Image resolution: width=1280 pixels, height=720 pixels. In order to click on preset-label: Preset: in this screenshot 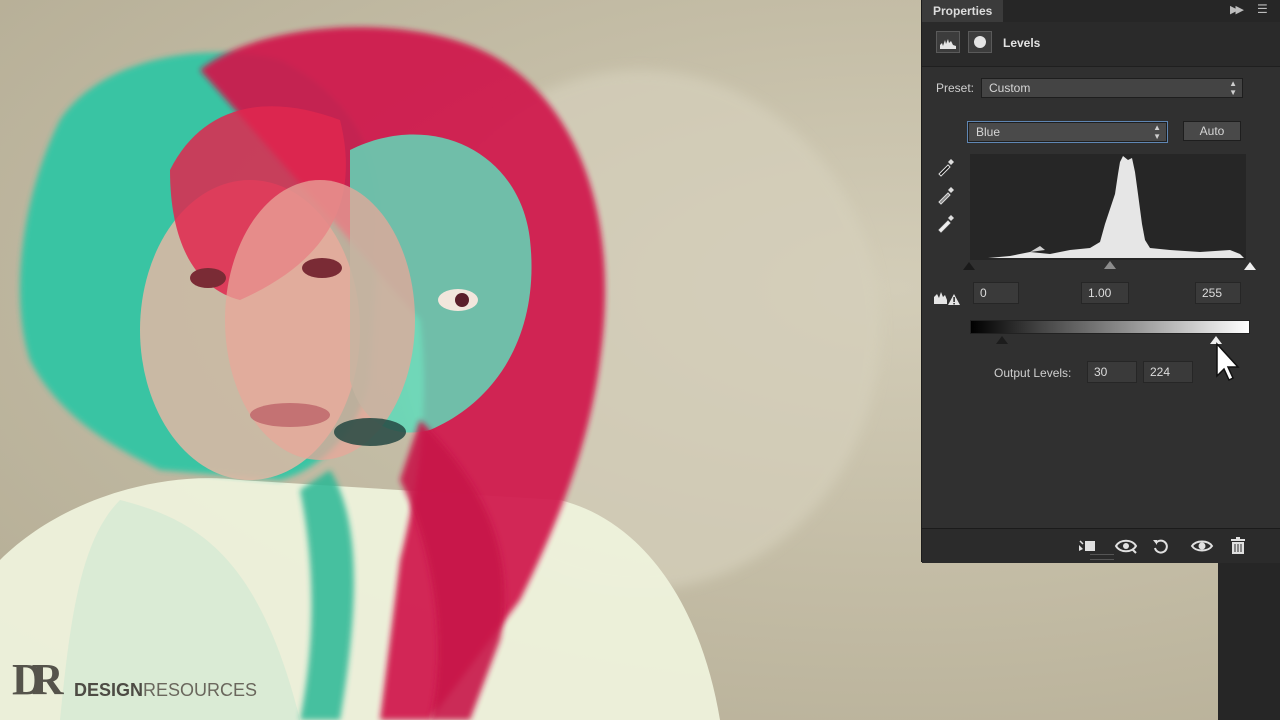, I will do `click(955, 88)`.